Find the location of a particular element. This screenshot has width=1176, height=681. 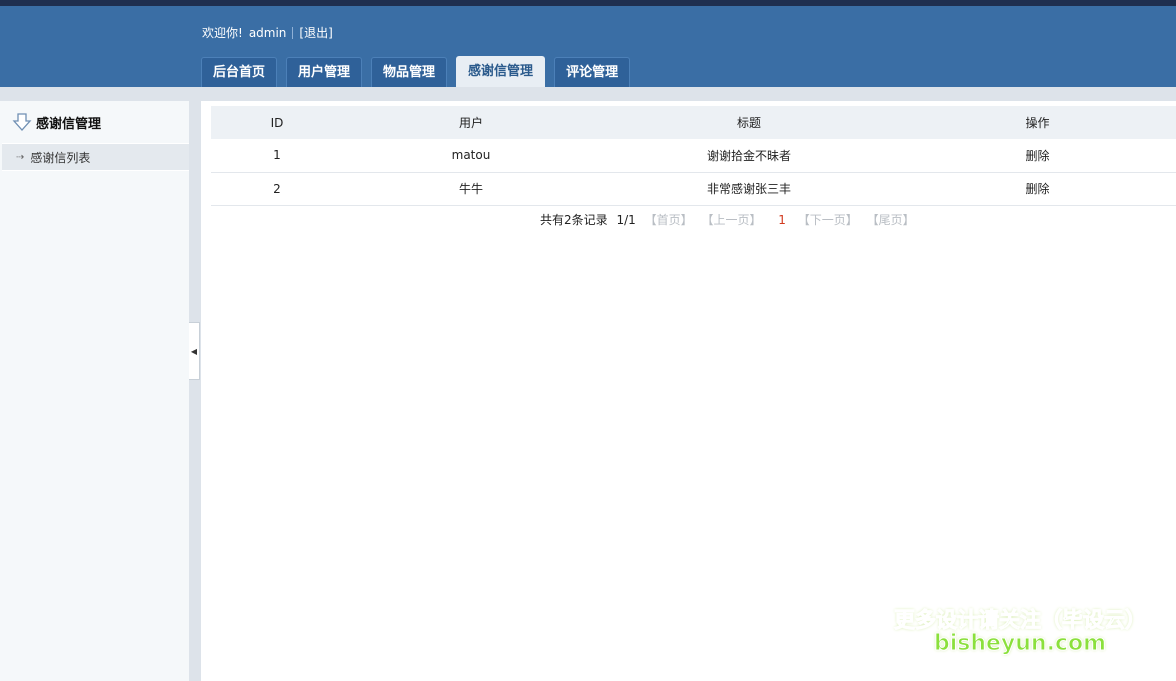

column-header-action: 操作 is located at coordinates (1037, 122).